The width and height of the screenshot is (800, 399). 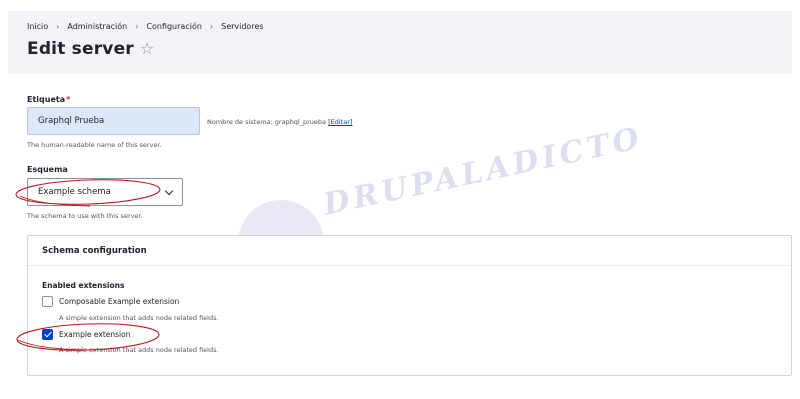 What do you see at coordinates (94, 251) in the screenshot?
I see `fieldset-title: Schema configuration` at bounding box center [94, 251].